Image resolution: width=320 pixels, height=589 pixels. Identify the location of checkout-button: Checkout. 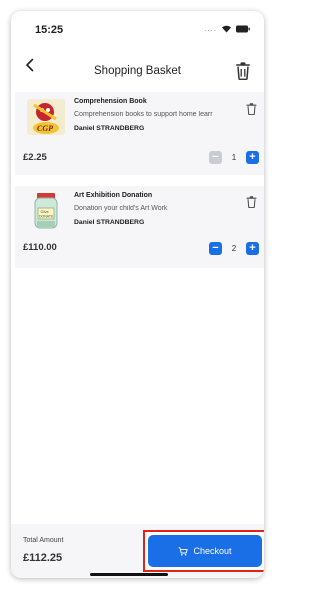
(205, 551).